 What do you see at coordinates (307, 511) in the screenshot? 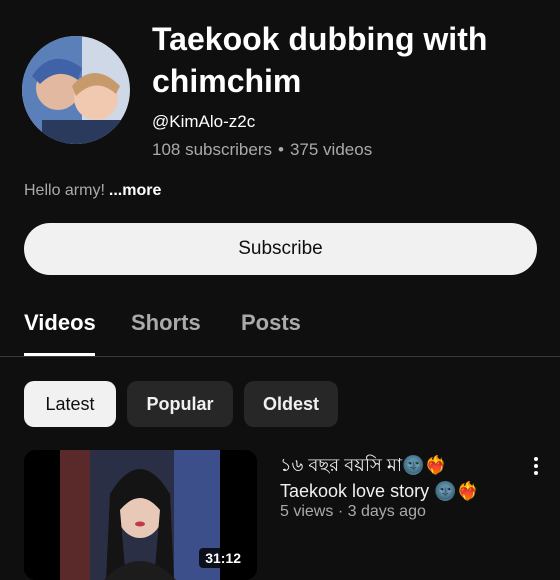
I see `video-views: 5 views` at bounding box center [307, 511].